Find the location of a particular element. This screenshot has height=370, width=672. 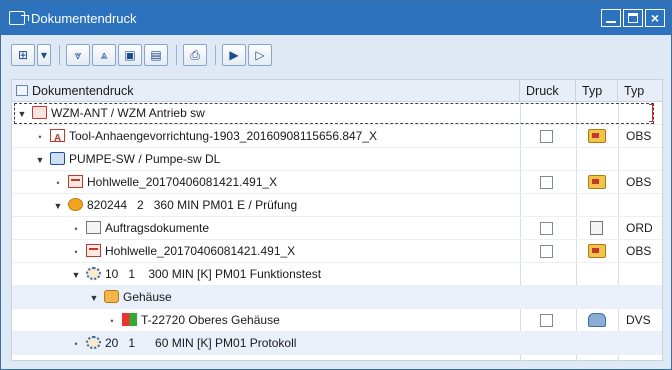

tree-row: ▼ 10 1 300 MIN [K] PM01 Funktionstest is located at coordinates (337, 274).